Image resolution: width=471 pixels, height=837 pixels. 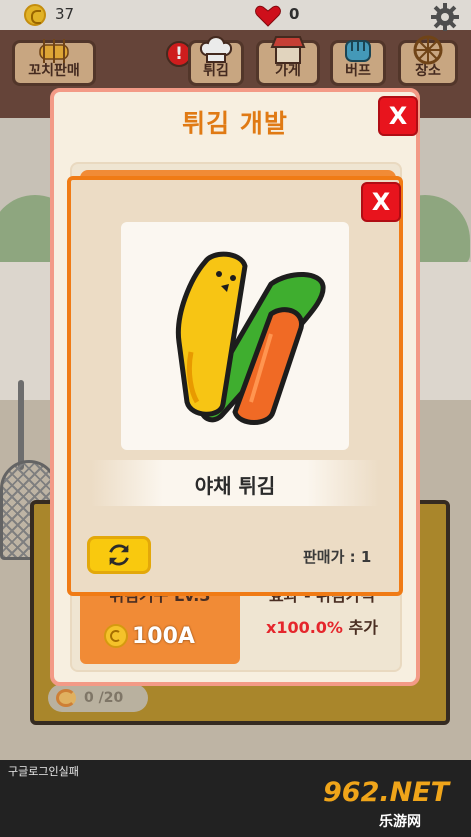 I want to click on effect-suffix: 추가, so click(x=363, y=627).